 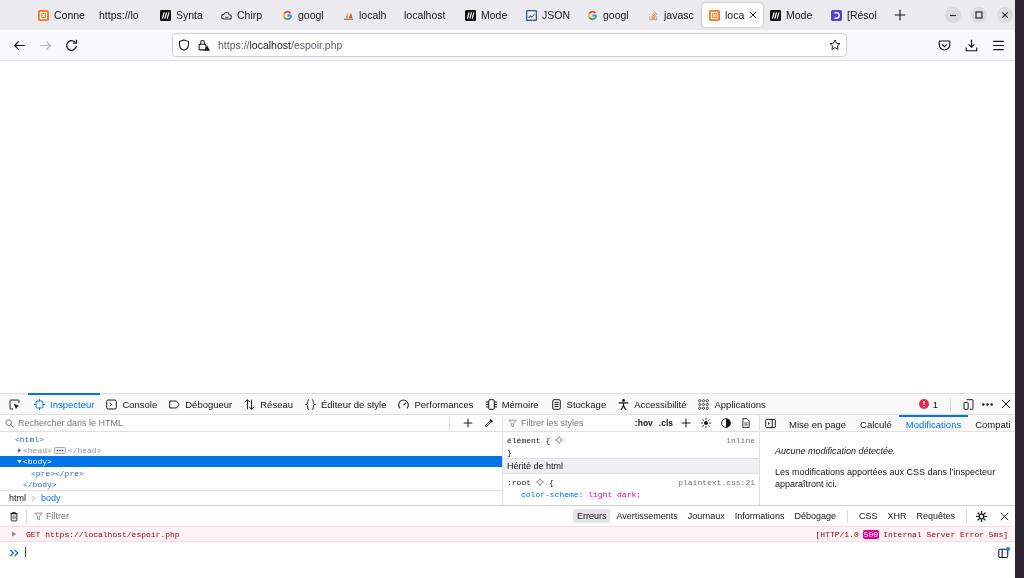 What do you see at coordinates (122, 15) in the screenshot?
I see `browser-tab: https://lo` at bounding box center [122, 15].